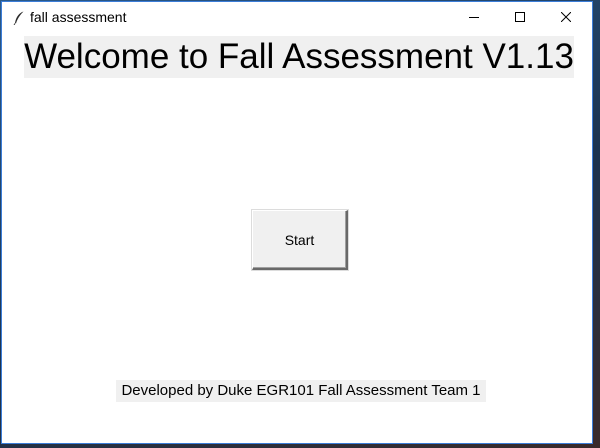  I want to click on close-icon, so click(566, 17).